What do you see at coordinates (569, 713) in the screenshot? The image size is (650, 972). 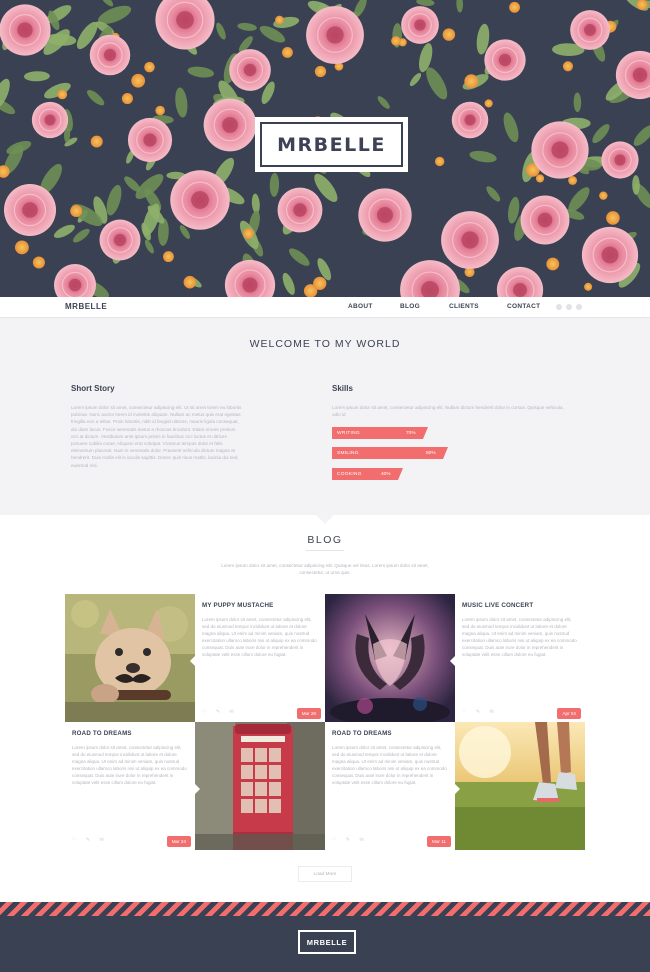 I see `post-date-badge: Apr 04` at bounding box center [569, 713].